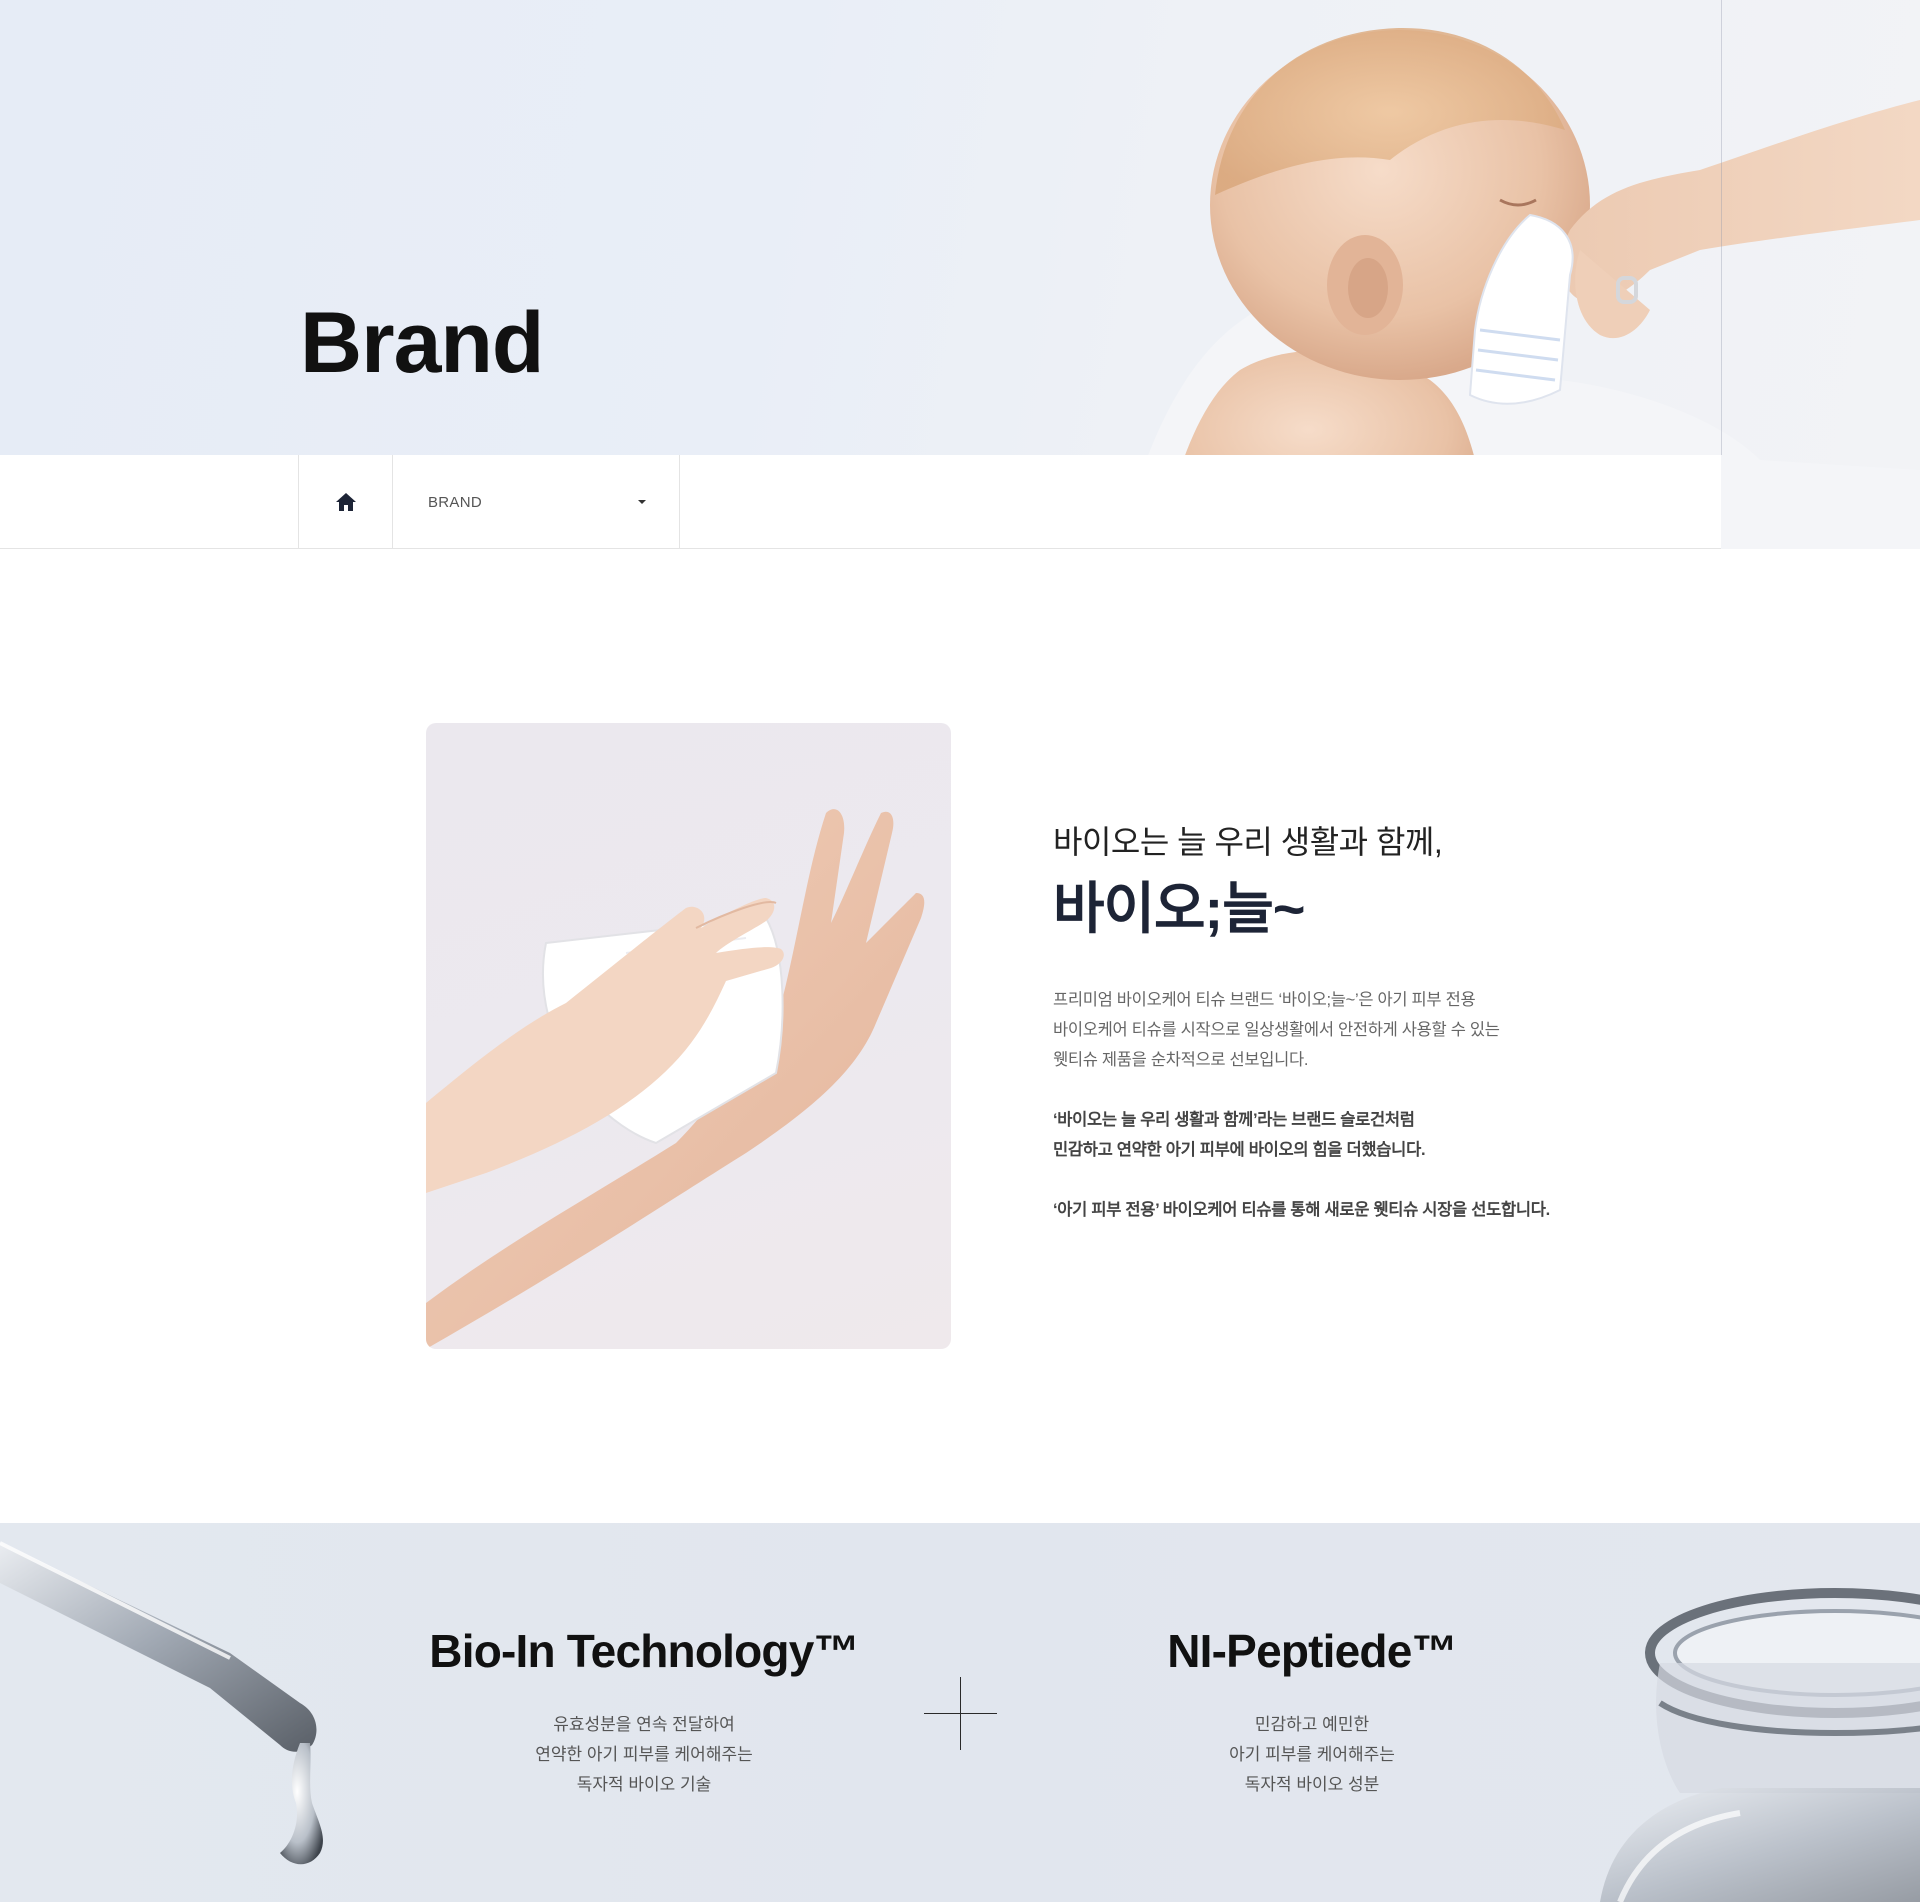  Describe the element at coordinates (1276, 1030) in the screenshot. I see `intro-paragraph-1-line: 바이오케어 티슈를 시작으로 일상생활에서 안전하게 사용할 수 있는` at that location.